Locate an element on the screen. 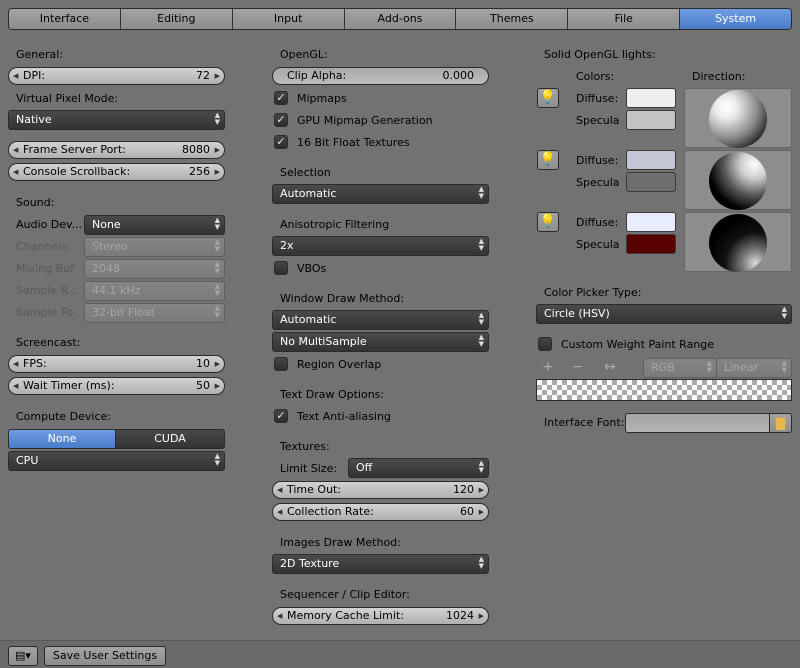 This screenshot has width=800, height=668. audio-device-value: None is located at coordinates (106, 224).